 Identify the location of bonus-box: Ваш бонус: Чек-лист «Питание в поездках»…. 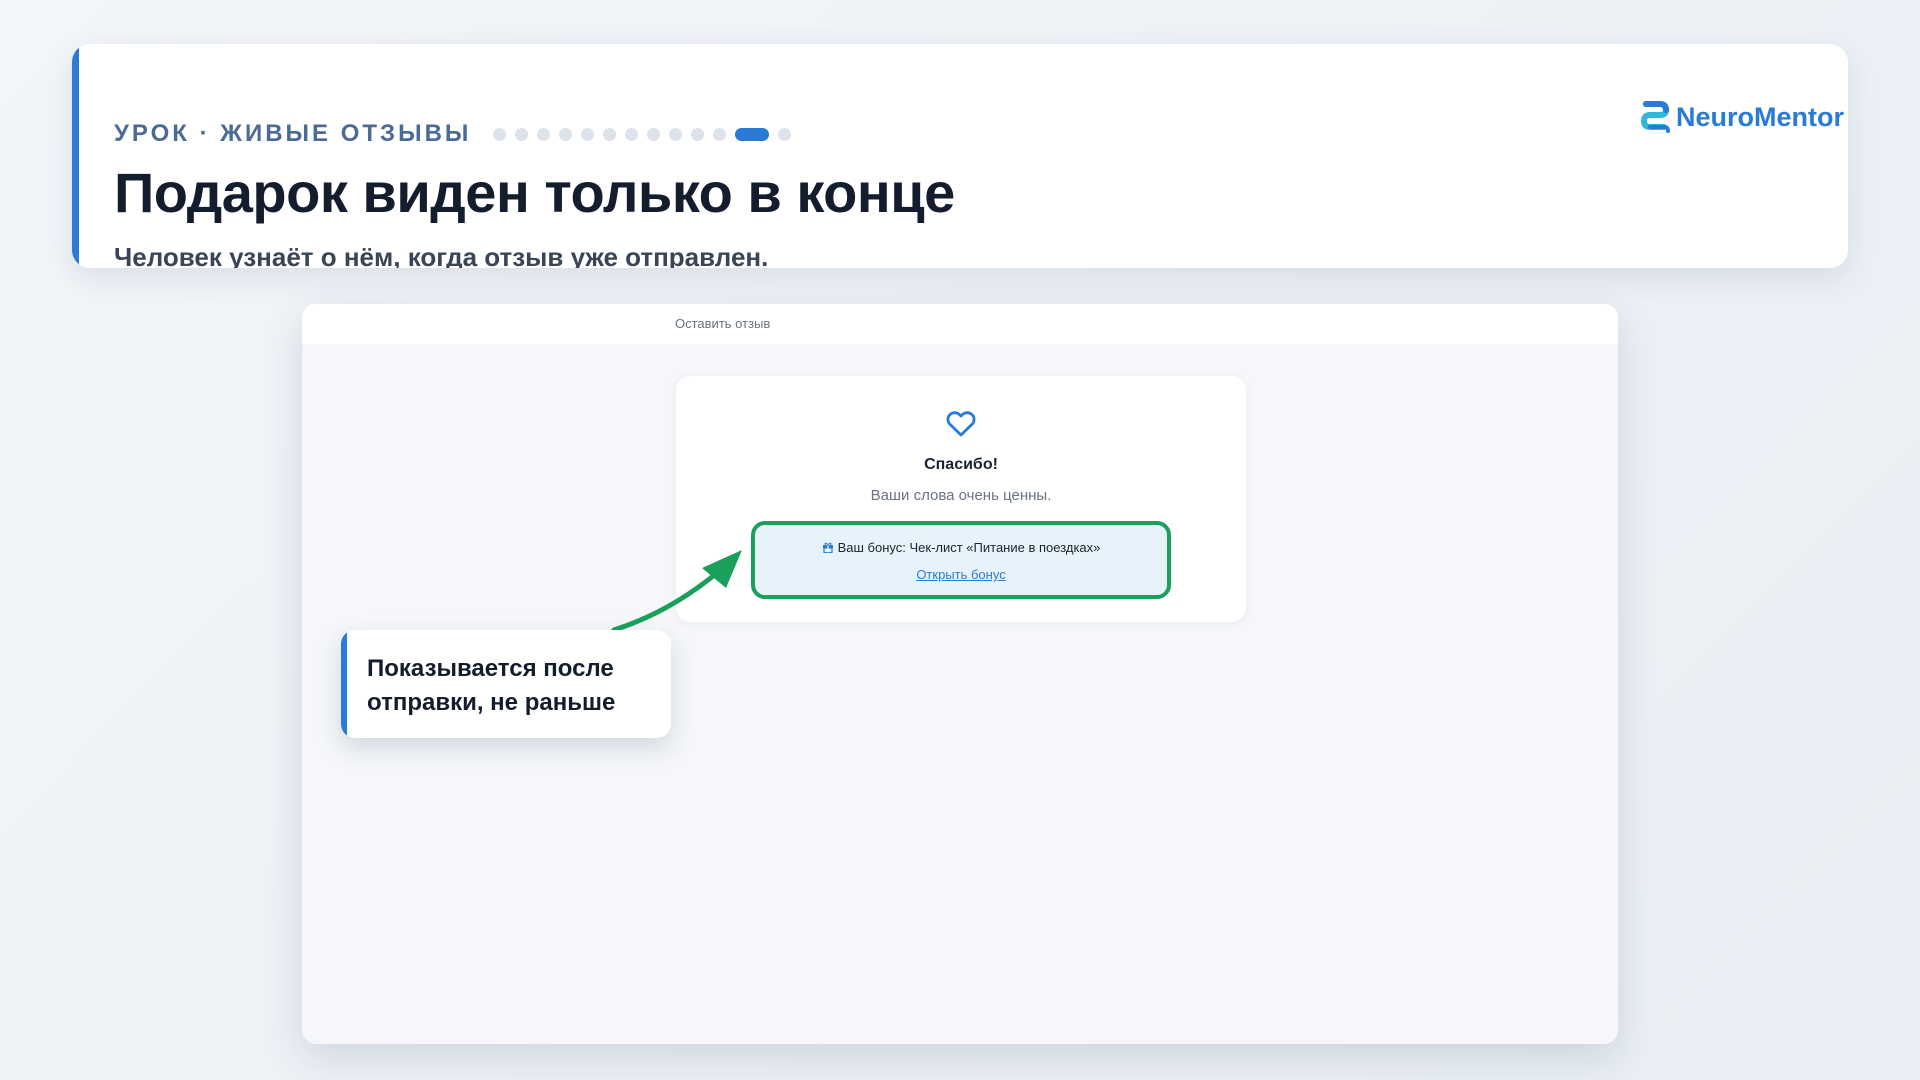
(961, 560).